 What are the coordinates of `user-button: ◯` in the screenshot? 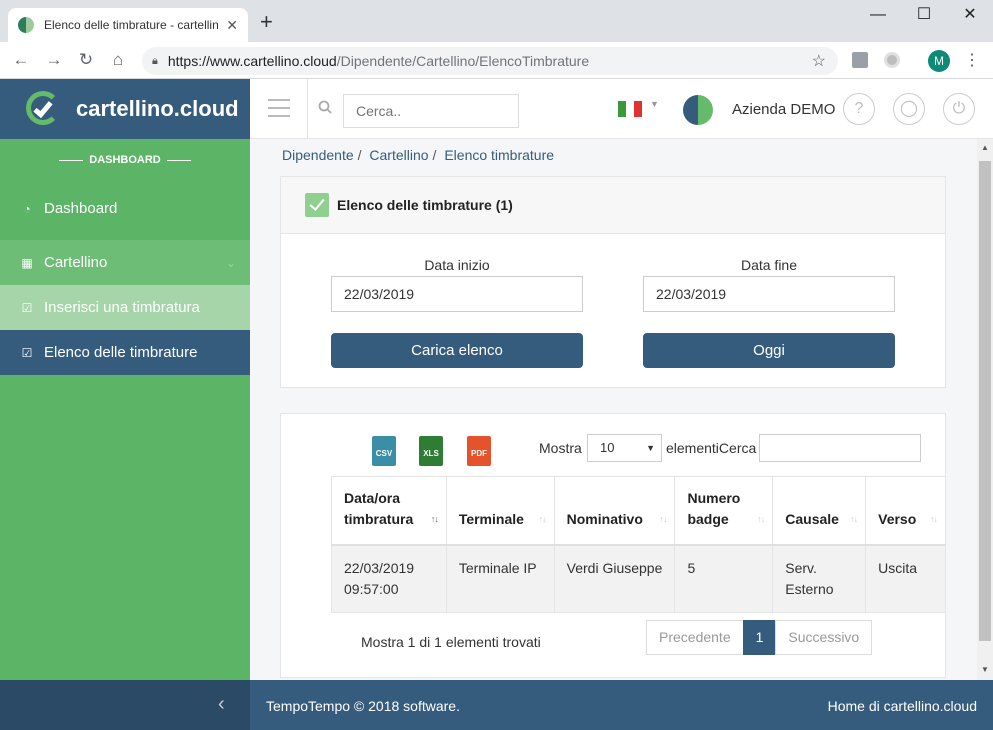 It's located at (909, 109).